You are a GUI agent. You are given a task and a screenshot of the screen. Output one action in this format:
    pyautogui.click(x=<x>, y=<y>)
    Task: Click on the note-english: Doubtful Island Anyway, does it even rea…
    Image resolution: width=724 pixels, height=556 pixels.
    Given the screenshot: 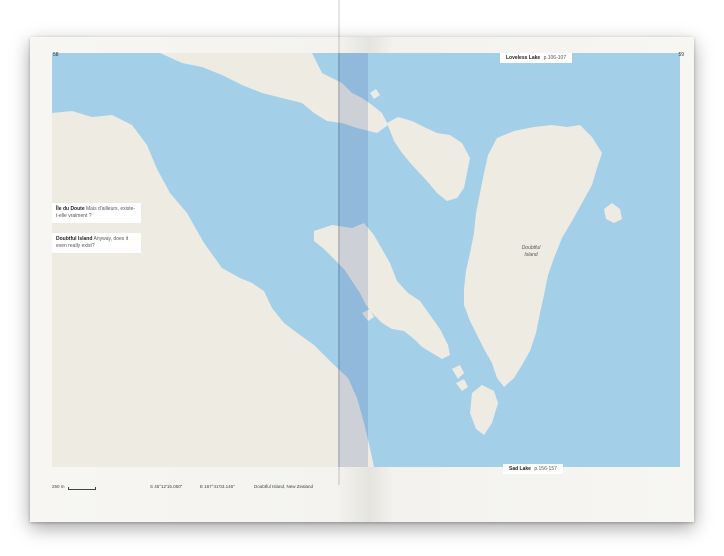 What is the action you would take?
    pyautogui.click(x=96, y=243)
    